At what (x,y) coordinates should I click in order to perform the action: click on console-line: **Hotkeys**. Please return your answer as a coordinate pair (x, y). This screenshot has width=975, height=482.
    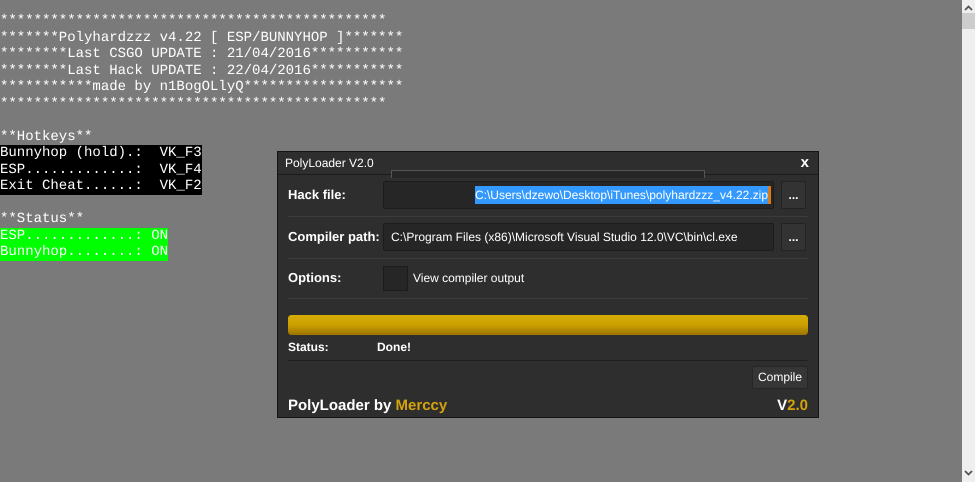
    Looking at the image, I should click on (46, 136).